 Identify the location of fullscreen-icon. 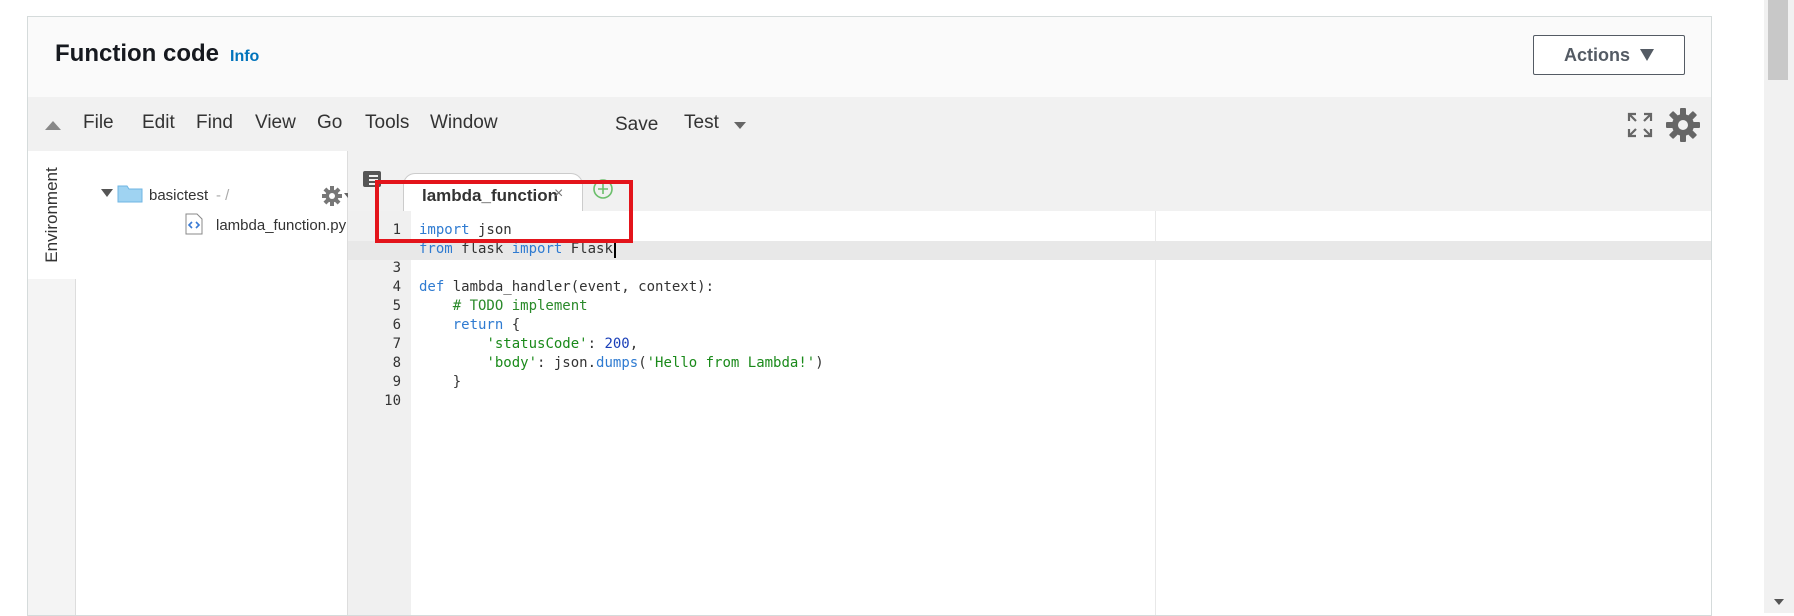
(1640, 125).